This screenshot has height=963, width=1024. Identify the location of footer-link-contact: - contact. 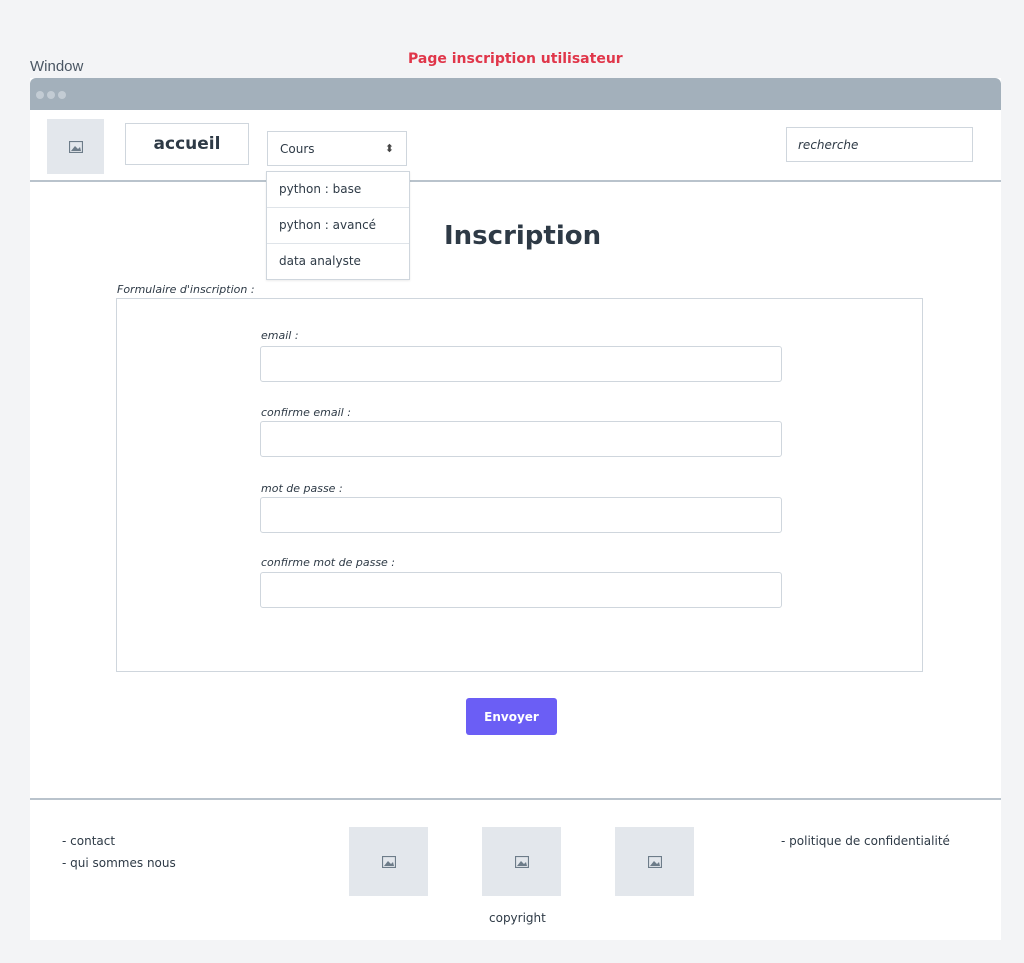
(88, 841).